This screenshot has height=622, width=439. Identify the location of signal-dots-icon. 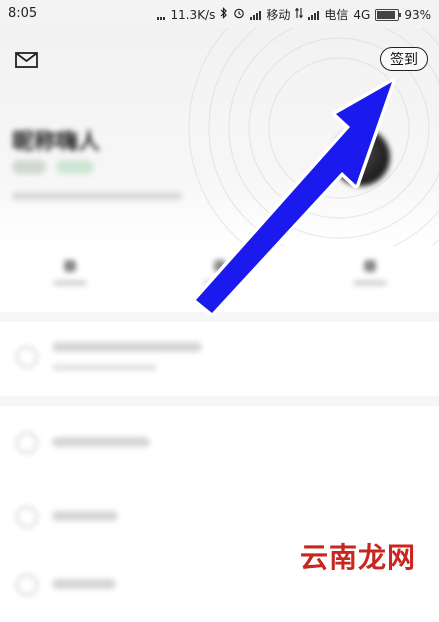
(161, 15).